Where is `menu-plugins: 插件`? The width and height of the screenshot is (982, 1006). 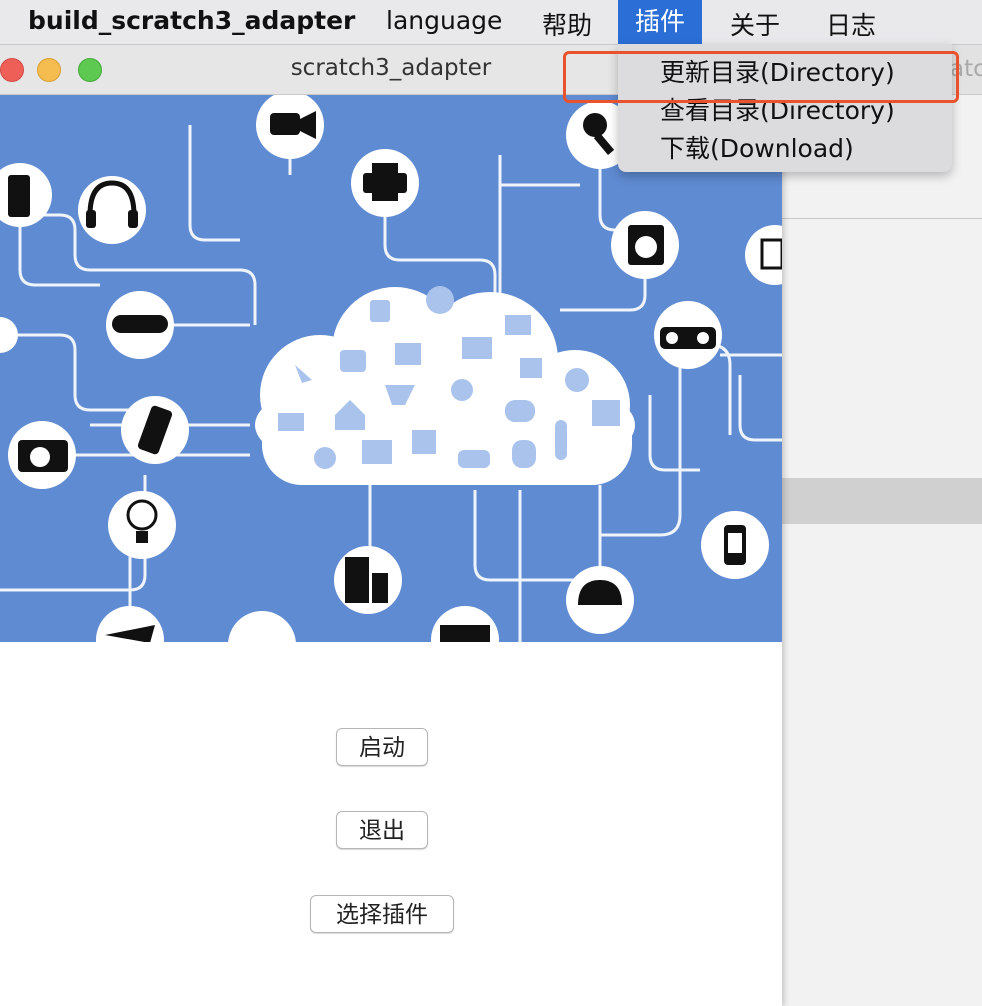
menu-plugins: 插件 is located at coordinates (660, 22).